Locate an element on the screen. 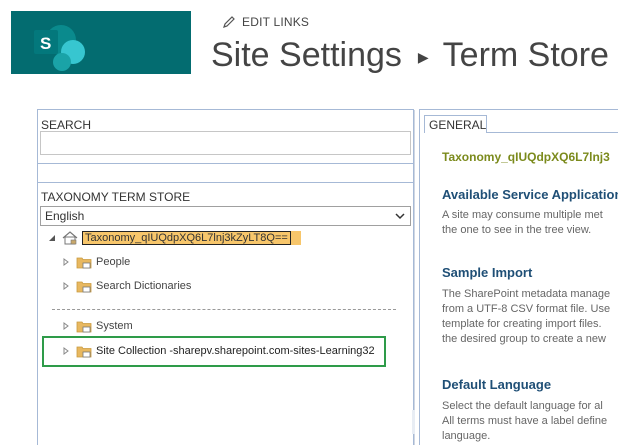  tree-group-people: People is located at coordinates (96, 262).